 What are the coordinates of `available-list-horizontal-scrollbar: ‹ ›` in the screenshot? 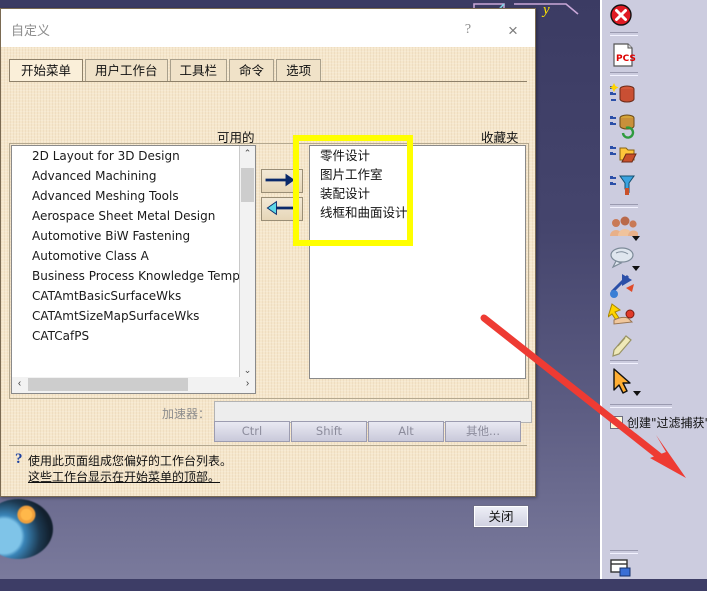 It's located at (133, 385).